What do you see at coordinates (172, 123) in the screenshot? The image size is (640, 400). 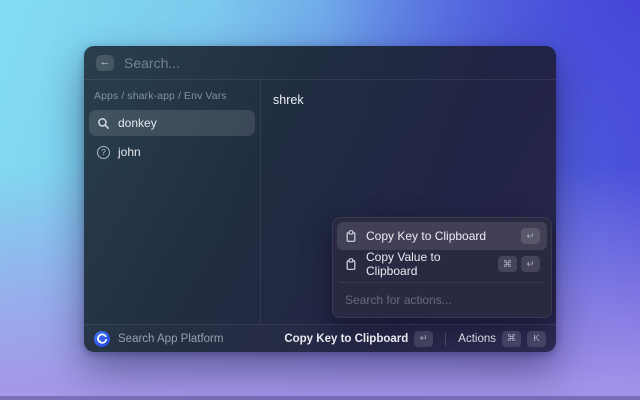 I see `list-item-donkey: donkey` at bounding box center [172, 123].